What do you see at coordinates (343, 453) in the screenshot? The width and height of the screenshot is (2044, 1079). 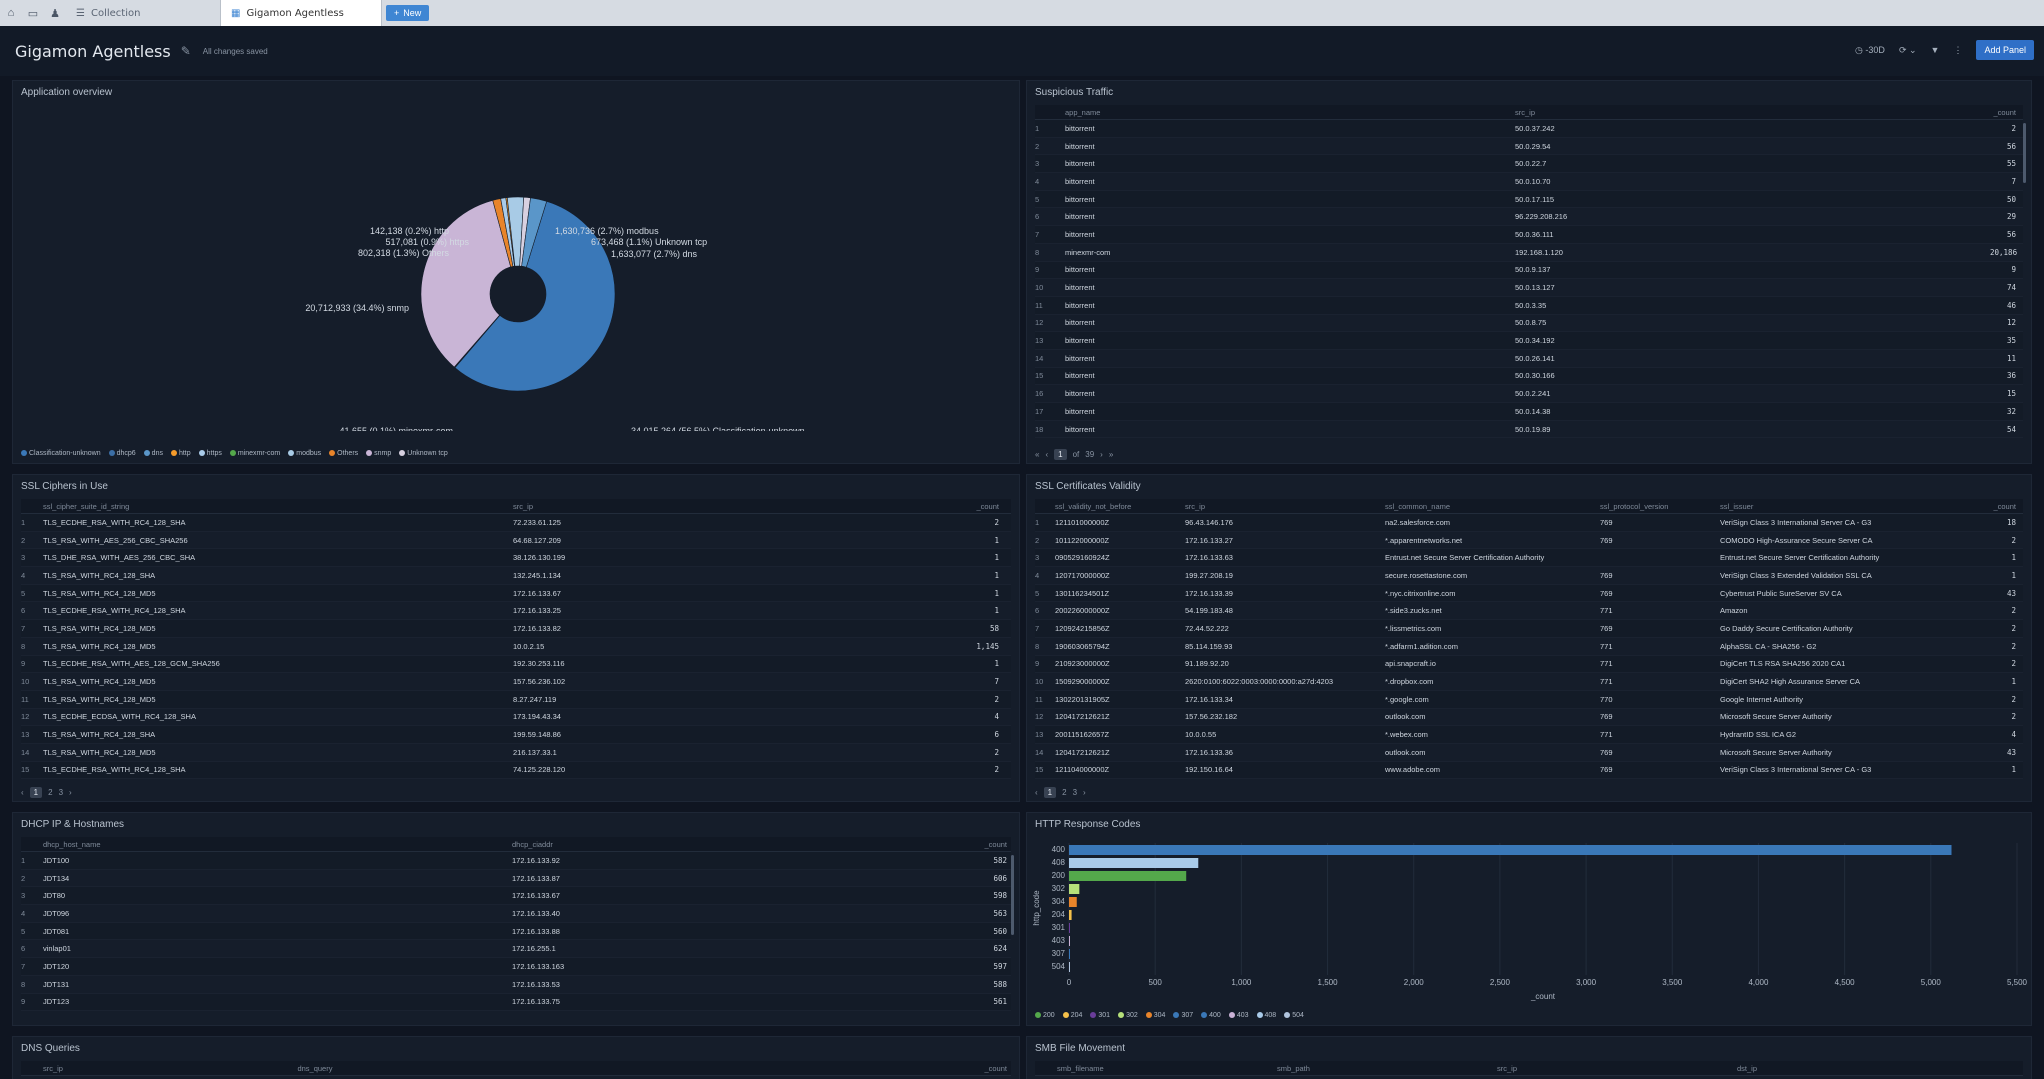 I see `legend-item: Others` at bounding box center [343, 453].